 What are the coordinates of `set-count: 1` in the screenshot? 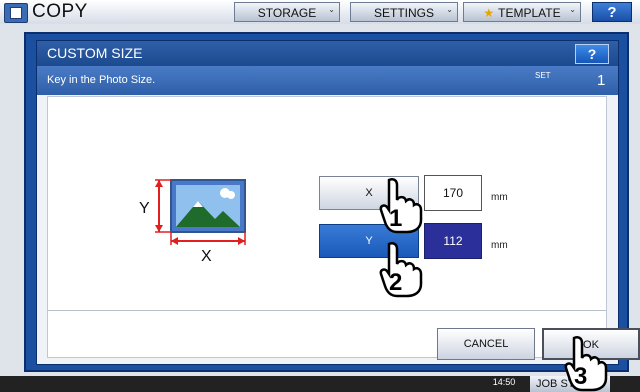 It's located at (601, 80).